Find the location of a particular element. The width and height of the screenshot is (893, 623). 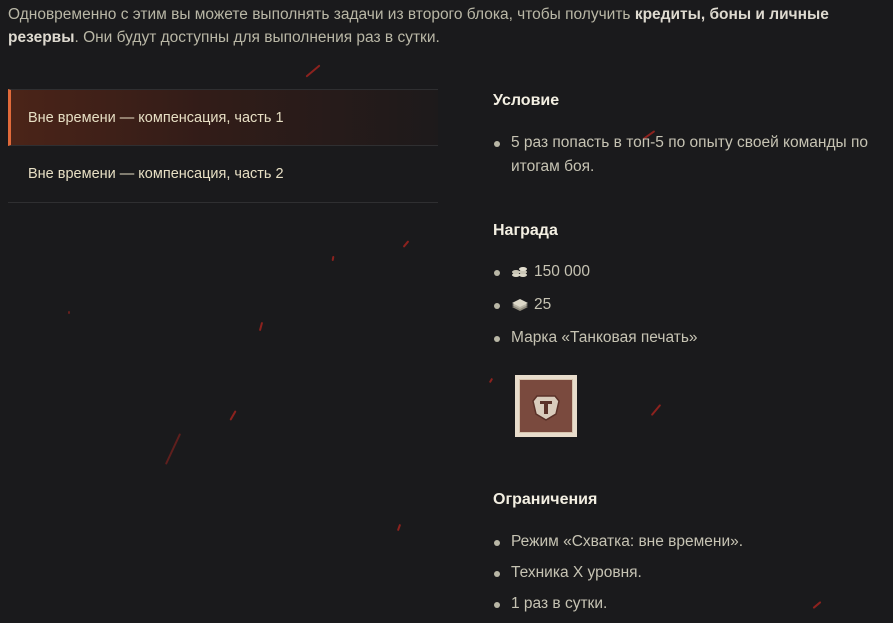

reward-bonds: 25 is located at coordinates (693, 306).